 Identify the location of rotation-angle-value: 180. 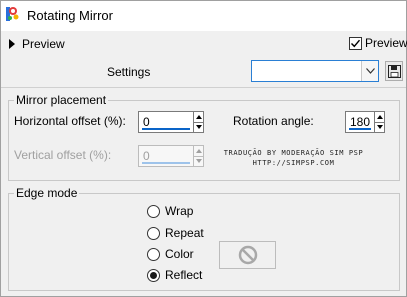
(360, 122).